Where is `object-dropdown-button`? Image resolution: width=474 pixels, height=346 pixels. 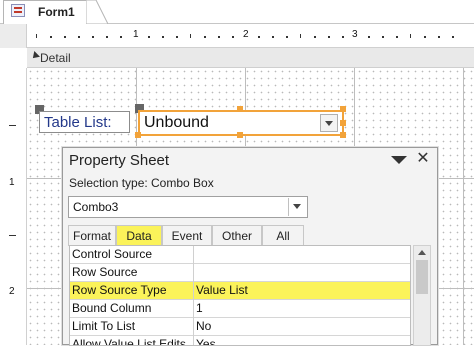 object-dropdown-button is located at coordinates (297, 207).